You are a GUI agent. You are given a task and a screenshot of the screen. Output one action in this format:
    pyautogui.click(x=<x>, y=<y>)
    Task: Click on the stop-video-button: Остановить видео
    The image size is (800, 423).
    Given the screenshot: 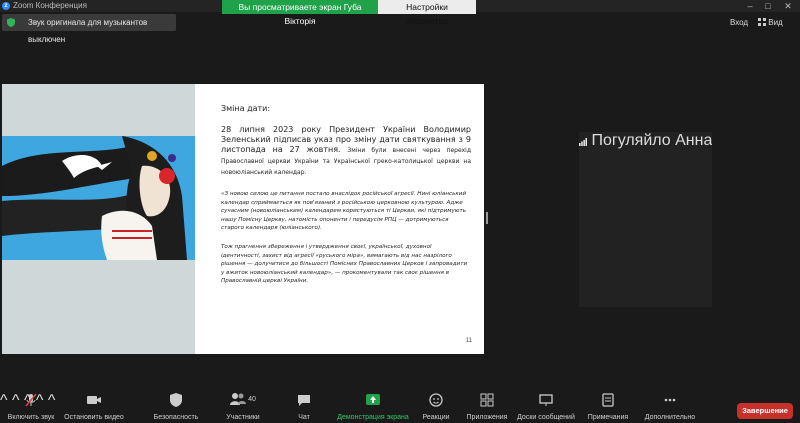 What is the action you would take?
    pyautogui.click(x=94, y=406)
    